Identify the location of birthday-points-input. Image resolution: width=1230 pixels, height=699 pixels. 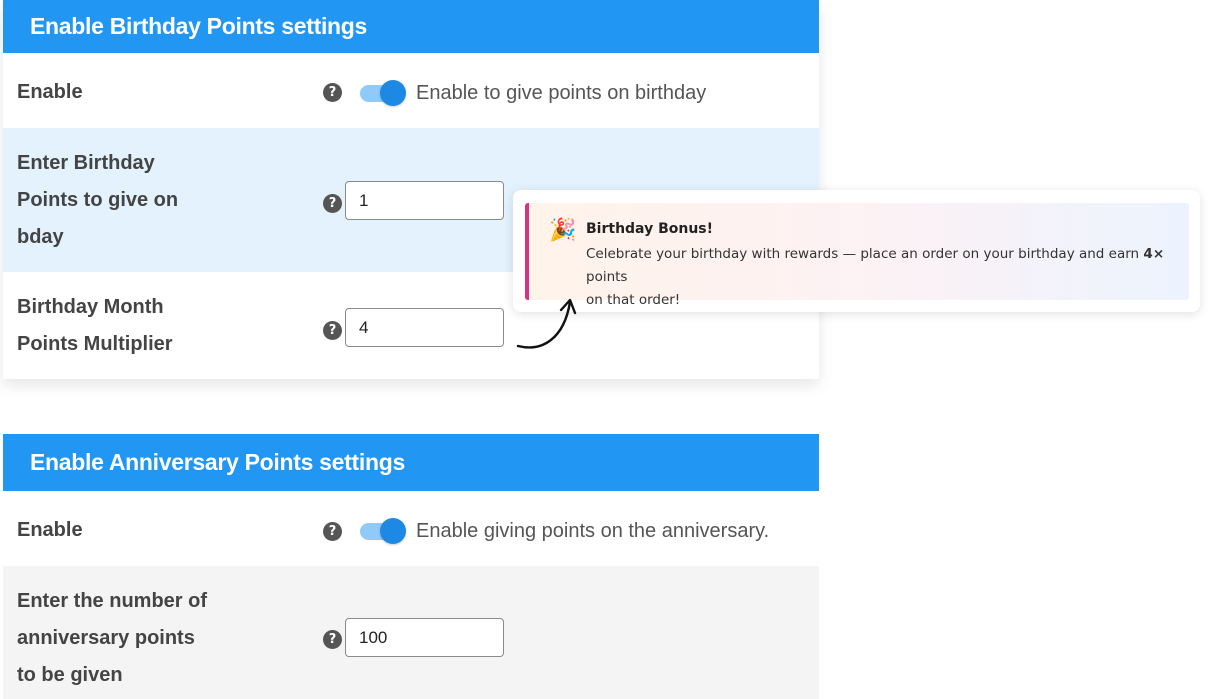
(424, 200).